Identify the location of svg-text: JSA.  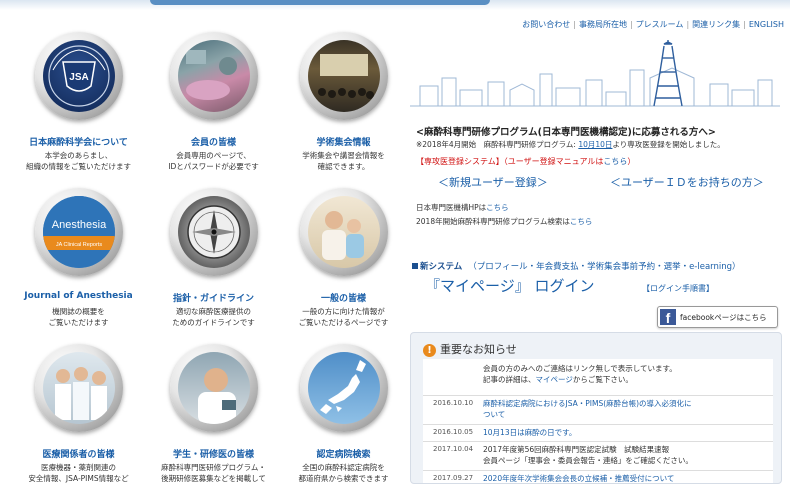
(78, 77).